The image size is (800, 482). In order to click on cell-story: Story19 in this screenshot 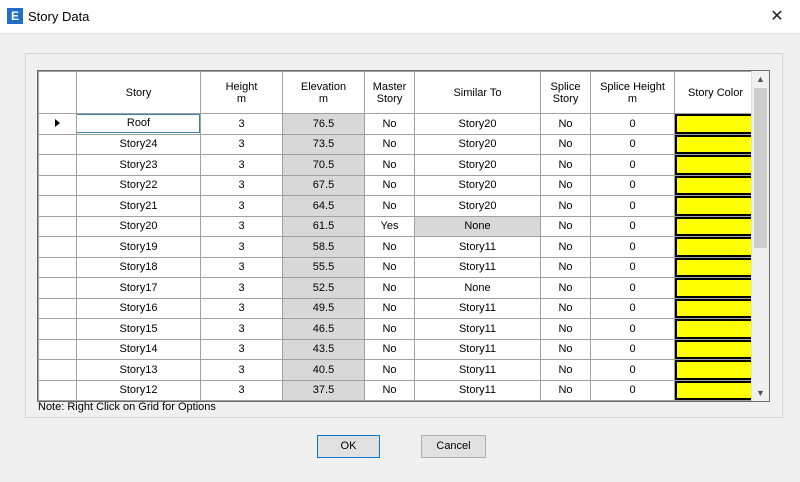, I will do `click(138, 247)`.